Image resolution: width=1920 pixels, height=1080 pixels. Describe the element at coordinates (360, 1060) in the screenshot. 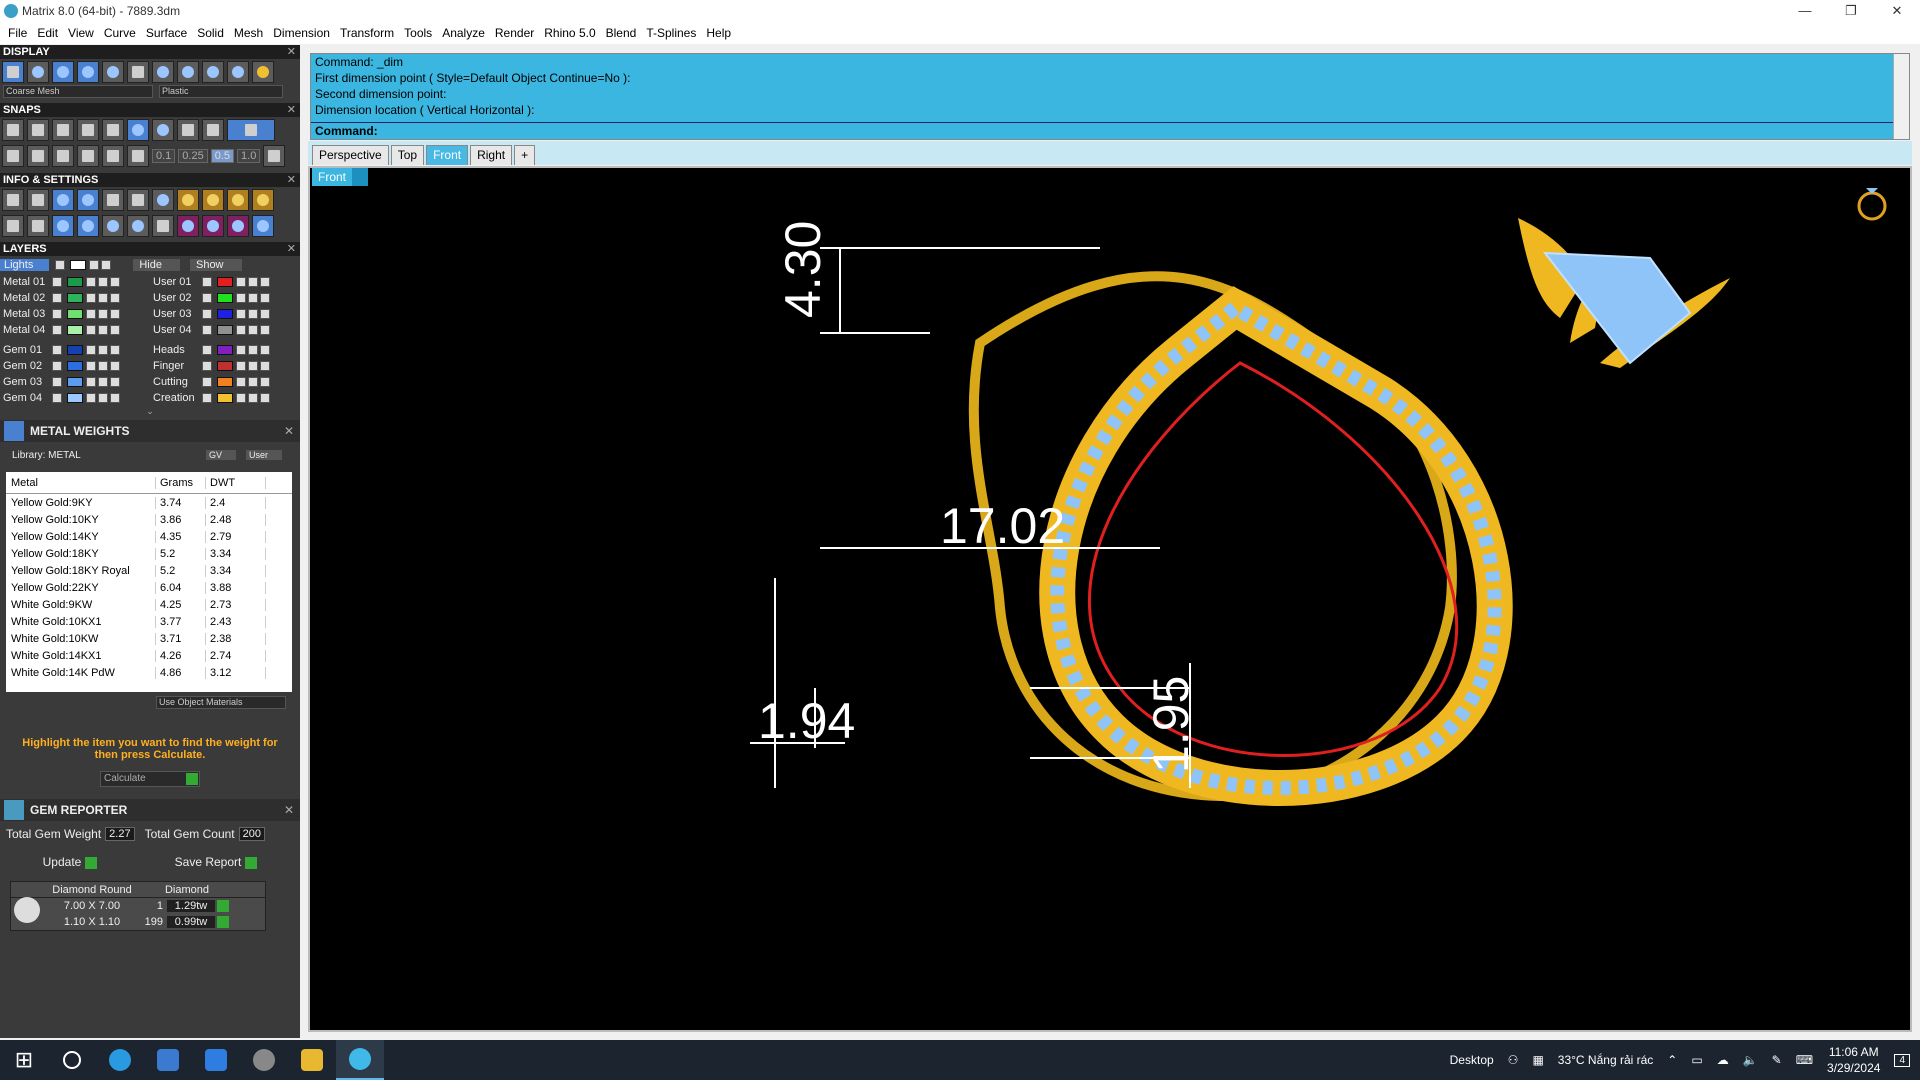

I see `matrix-taskbar-button` at that location.